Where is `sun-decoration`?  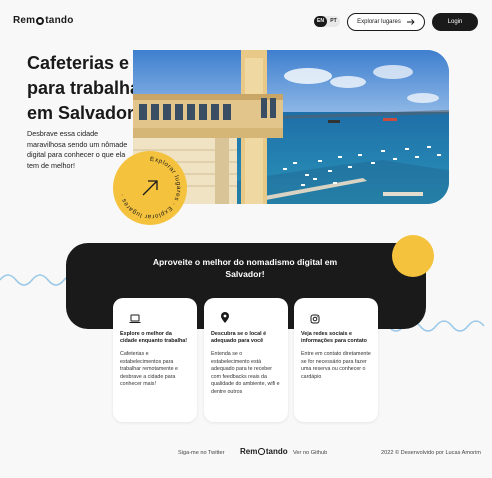
sun-decoration is located at coordinates (413, 256).